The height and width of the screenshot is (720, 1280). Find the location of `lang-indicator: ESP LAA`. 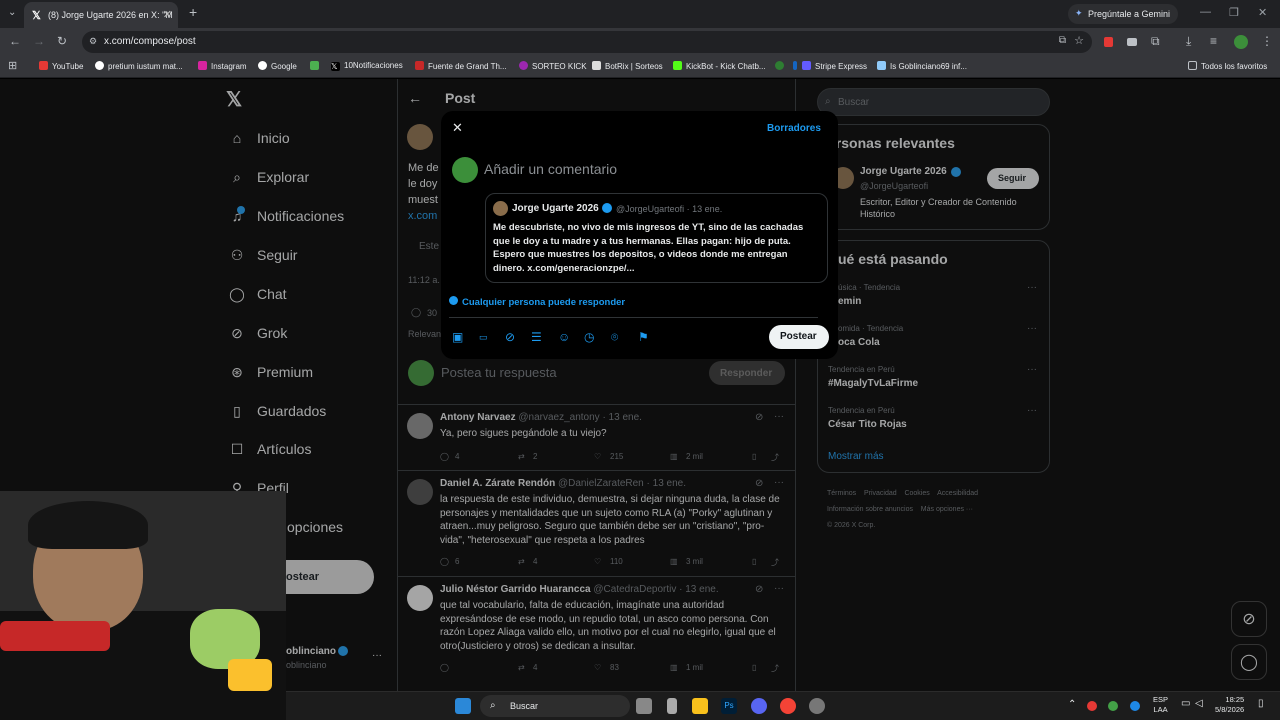

lang-indicator: ESP LAA is located at coordinates (1160, 705).